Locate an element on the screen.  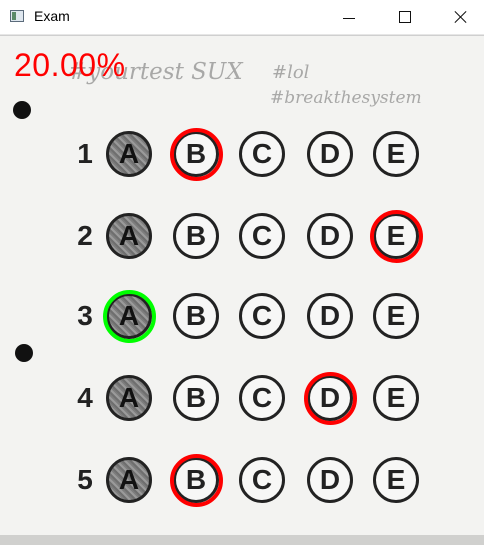
title-bar: Exam is located at coordinates (242, 17).